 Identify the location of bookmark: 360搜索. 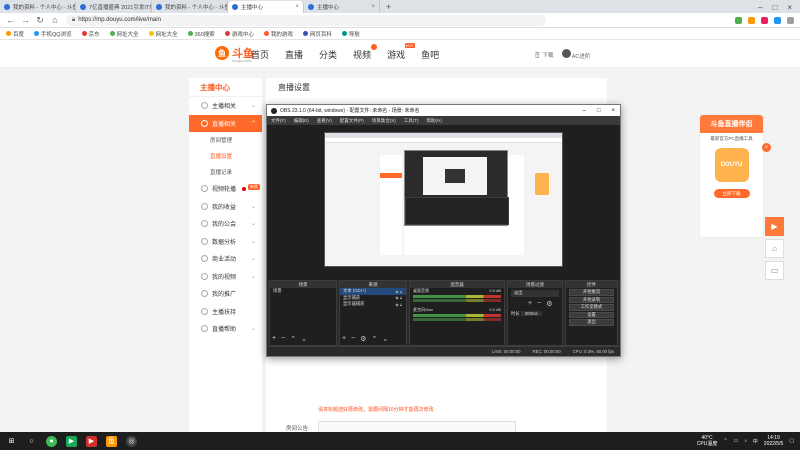
(201, 34).